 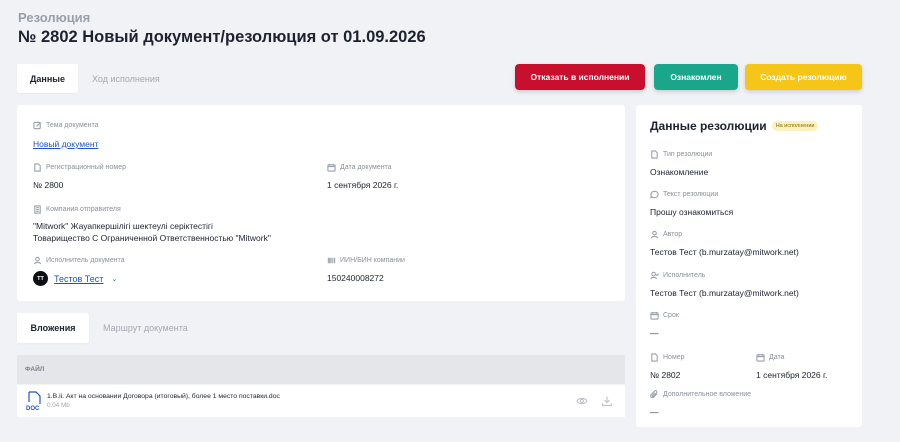 I want to click on paperclip-icon, so click(x=654, y=394).